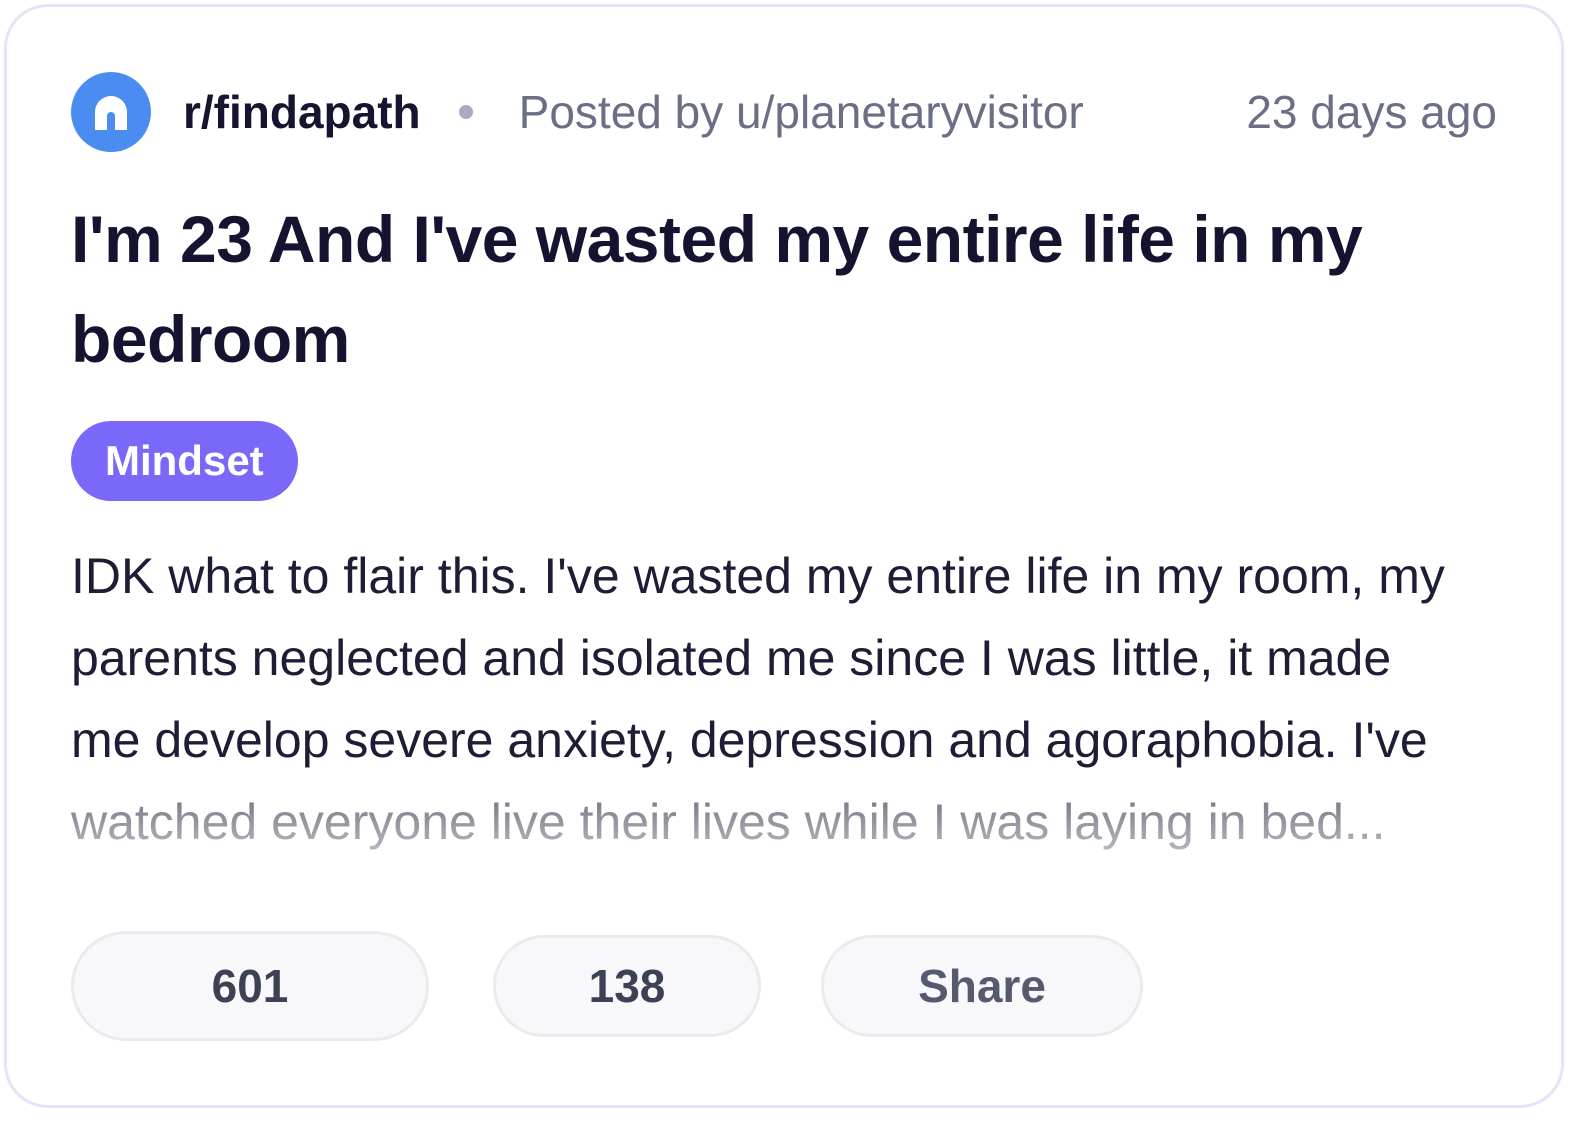 The height and width of the screenshot is (1132, 1596). I want to click on subreddit-name: r/findapath, so click(302, 112).